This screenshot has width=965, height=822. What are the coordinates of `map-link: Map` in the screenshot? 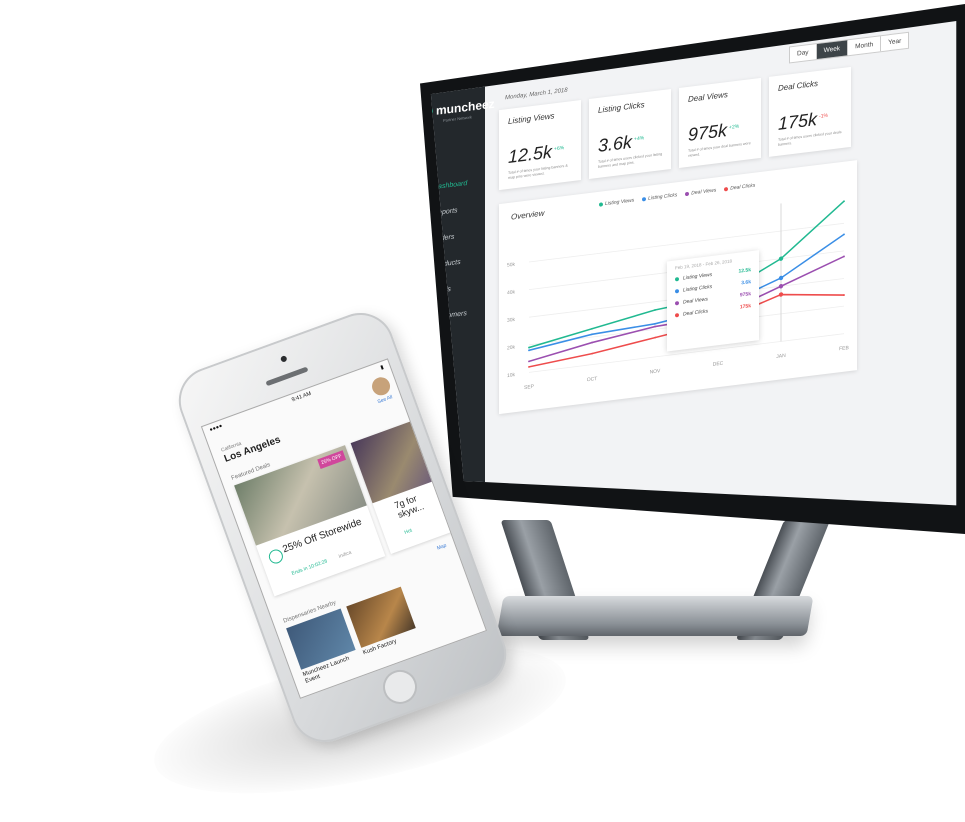 It's located at (441, 547).